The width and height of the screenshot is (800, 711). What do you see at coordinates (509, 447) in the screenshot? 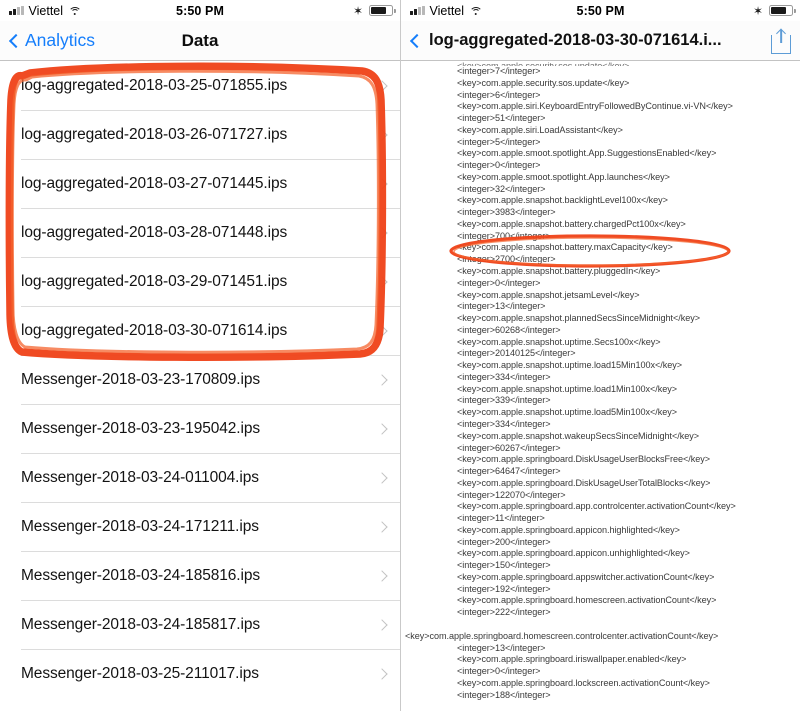
I see `plist-line: <integer>60267</integer>` at bounding box center [509, 447].